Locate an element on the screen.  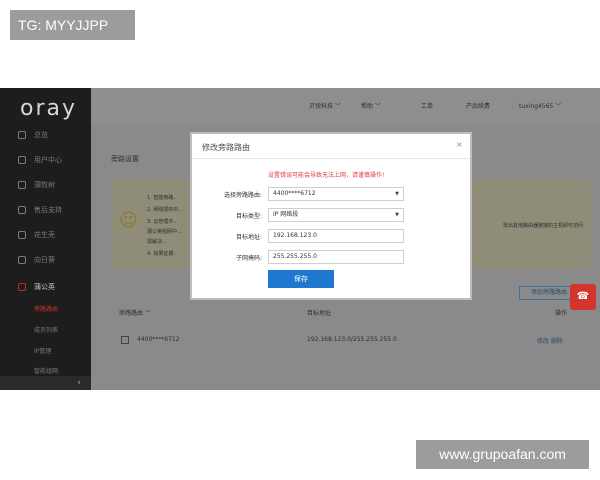
subnet-mask-label: 子网掩码: is located at coordinates (248, 258).